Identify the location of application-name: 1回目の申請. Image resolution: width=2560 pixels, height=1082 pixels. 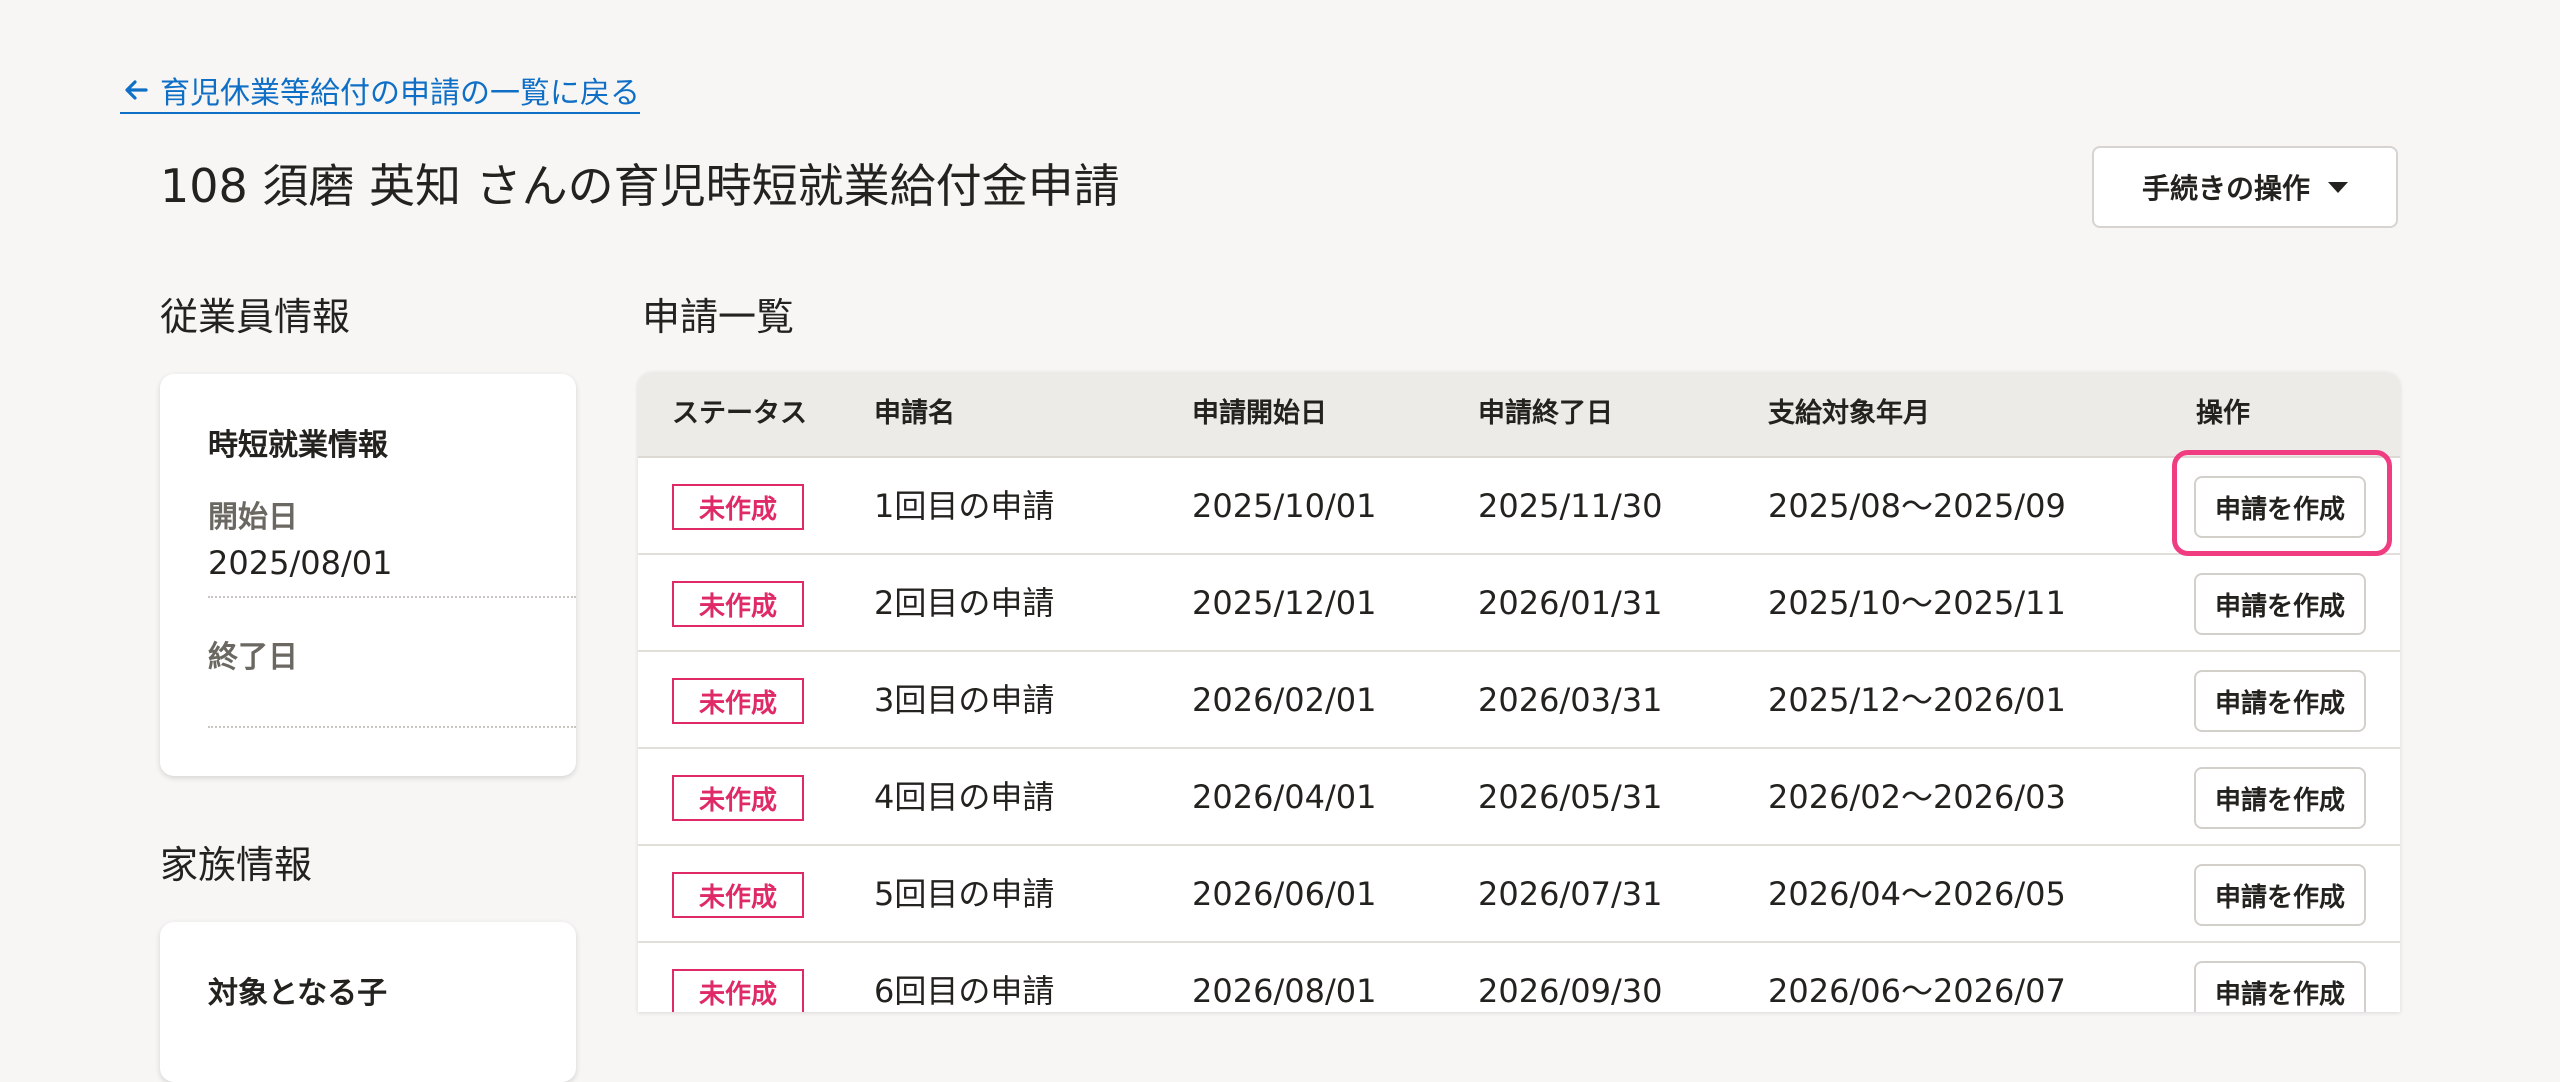
(964, 506).